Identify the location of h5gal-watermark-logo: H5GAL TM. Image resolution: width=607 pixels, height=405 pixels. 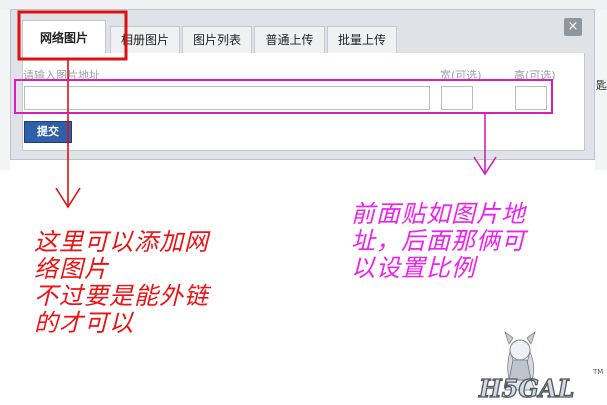
(540, 367).